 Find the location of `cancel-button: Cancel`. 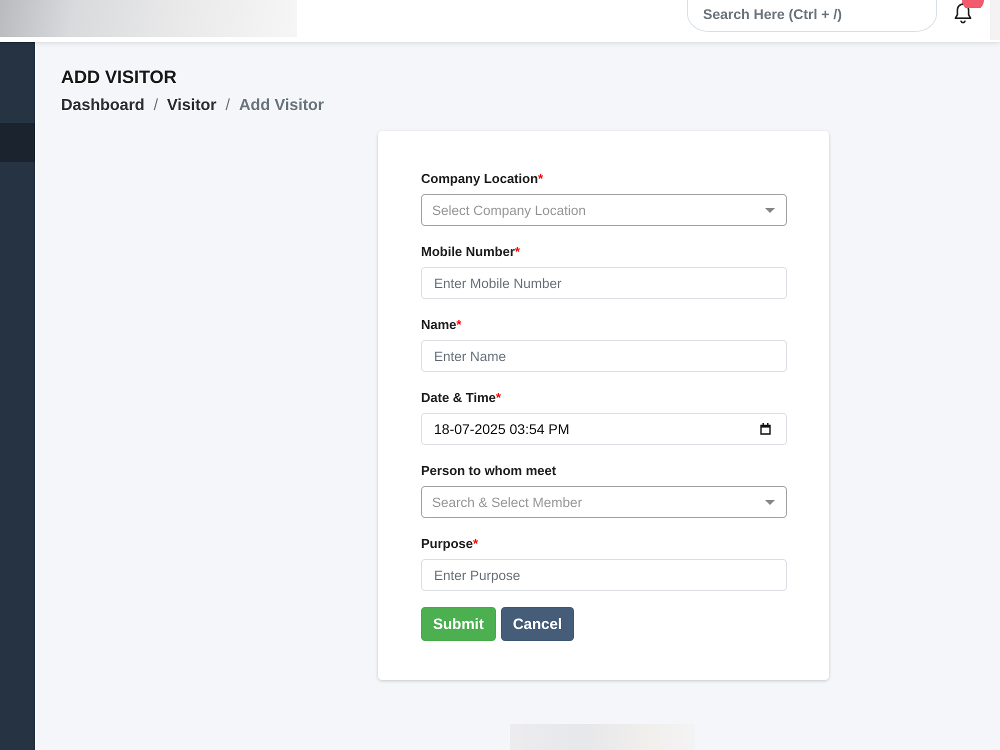

cancel-button: Cancel is located at coordinates (537, 624).